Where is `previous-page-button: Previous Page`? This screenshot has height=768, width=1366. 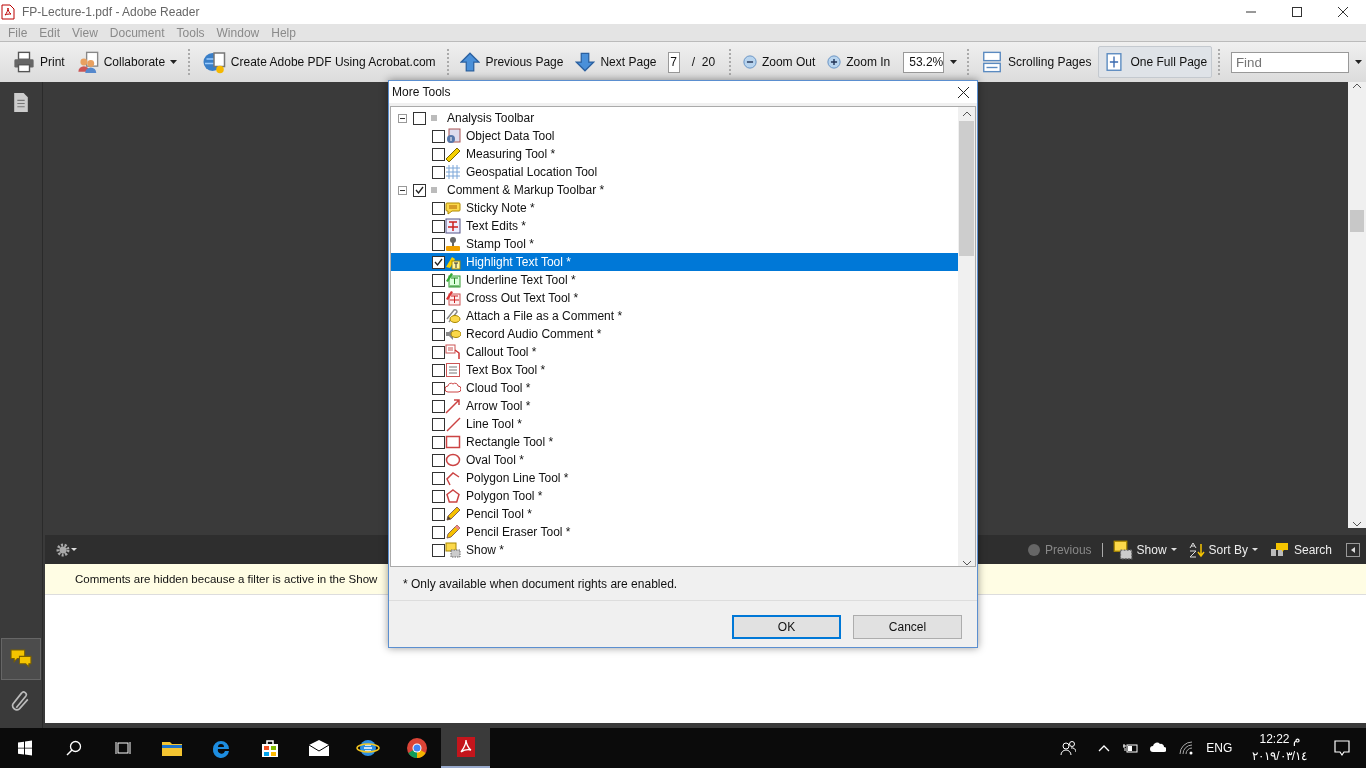
previous-page-button: Previous Page is located at coordinates (512, 62).